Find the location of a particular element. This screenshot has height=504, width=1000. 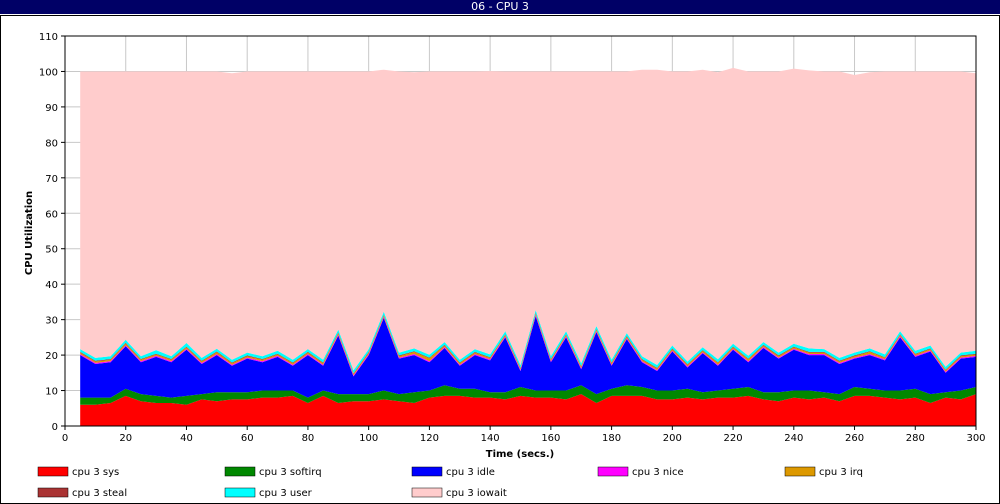

x-tick-label-15: 300 is located at coordinates (975, 438).